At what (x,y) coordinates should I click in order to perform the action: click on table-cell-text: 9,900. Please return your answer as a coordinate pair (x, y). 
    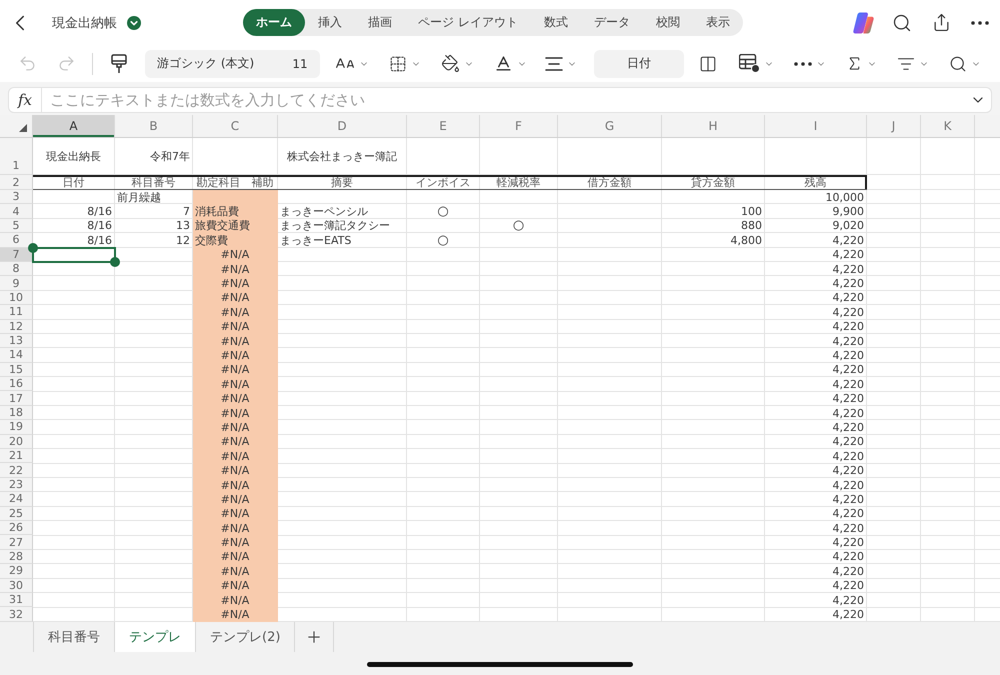
    Looking at the image, I should click on (848, 211).